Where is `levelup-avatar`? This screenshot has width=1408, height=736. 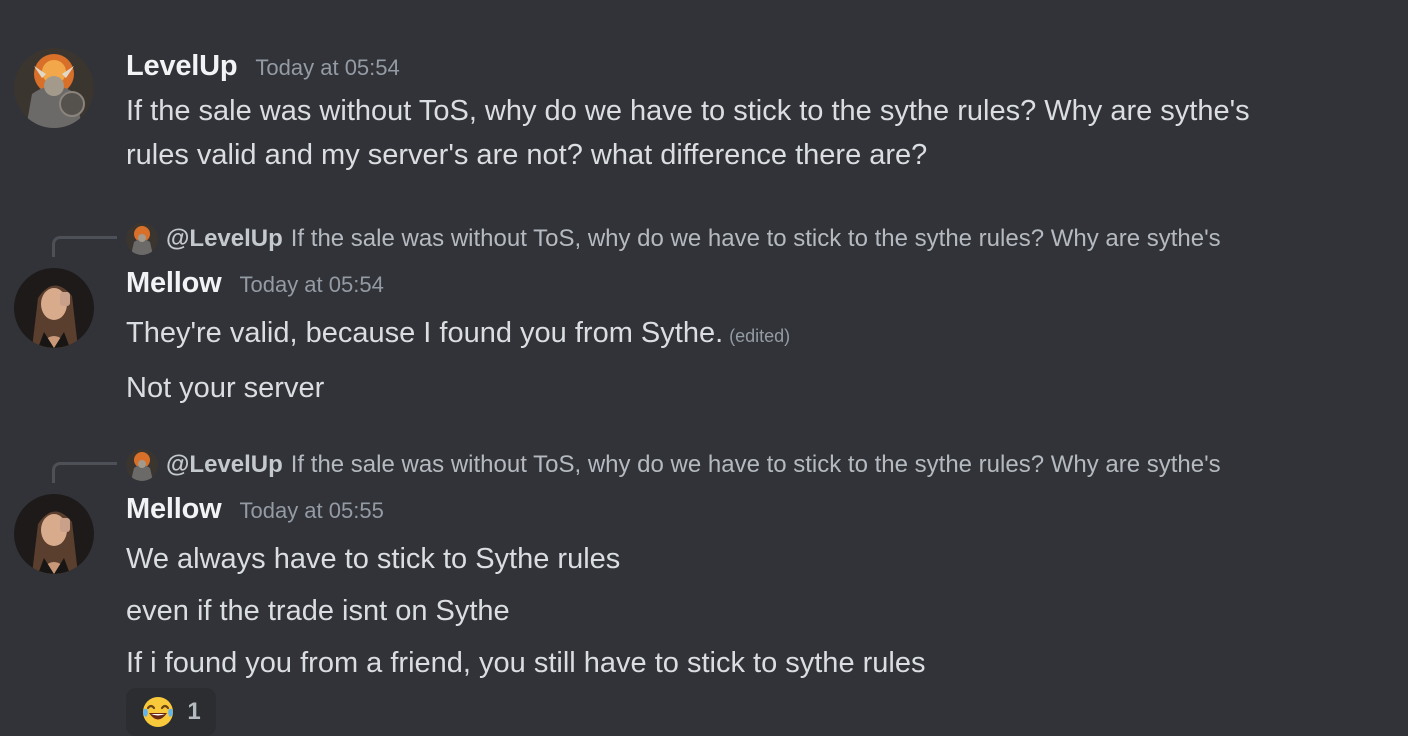 levelup-avatar is located at coordinates (54, 88).